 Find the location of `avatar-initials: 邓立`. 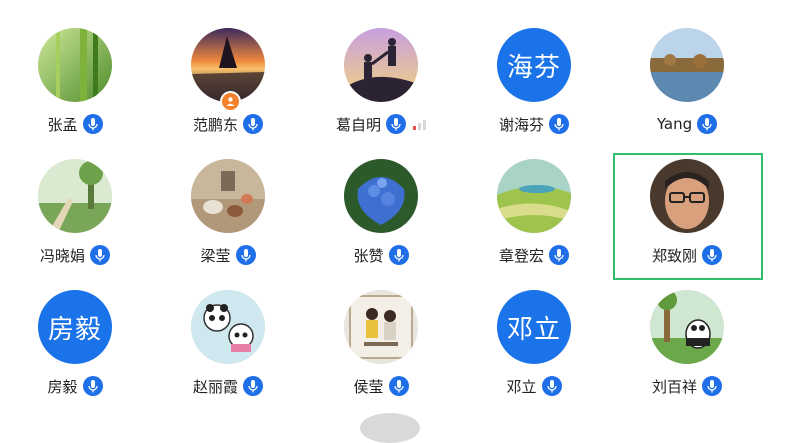

avatar-initials: 邓立 is located at coordinates (533, 329).